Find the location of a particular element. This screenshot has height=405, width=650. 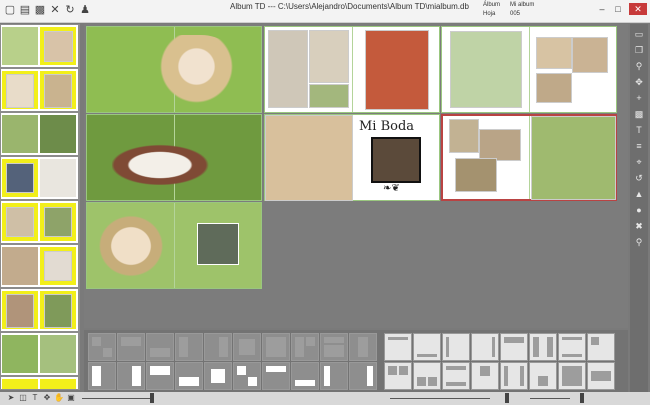

page-thumbnails-panel is located at coordinates (40, 207).